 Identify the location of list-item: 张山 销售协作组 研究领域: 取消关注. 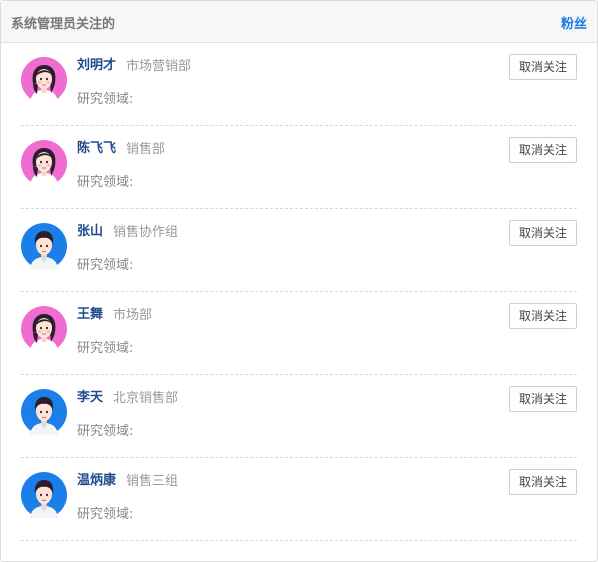
(299, 250).